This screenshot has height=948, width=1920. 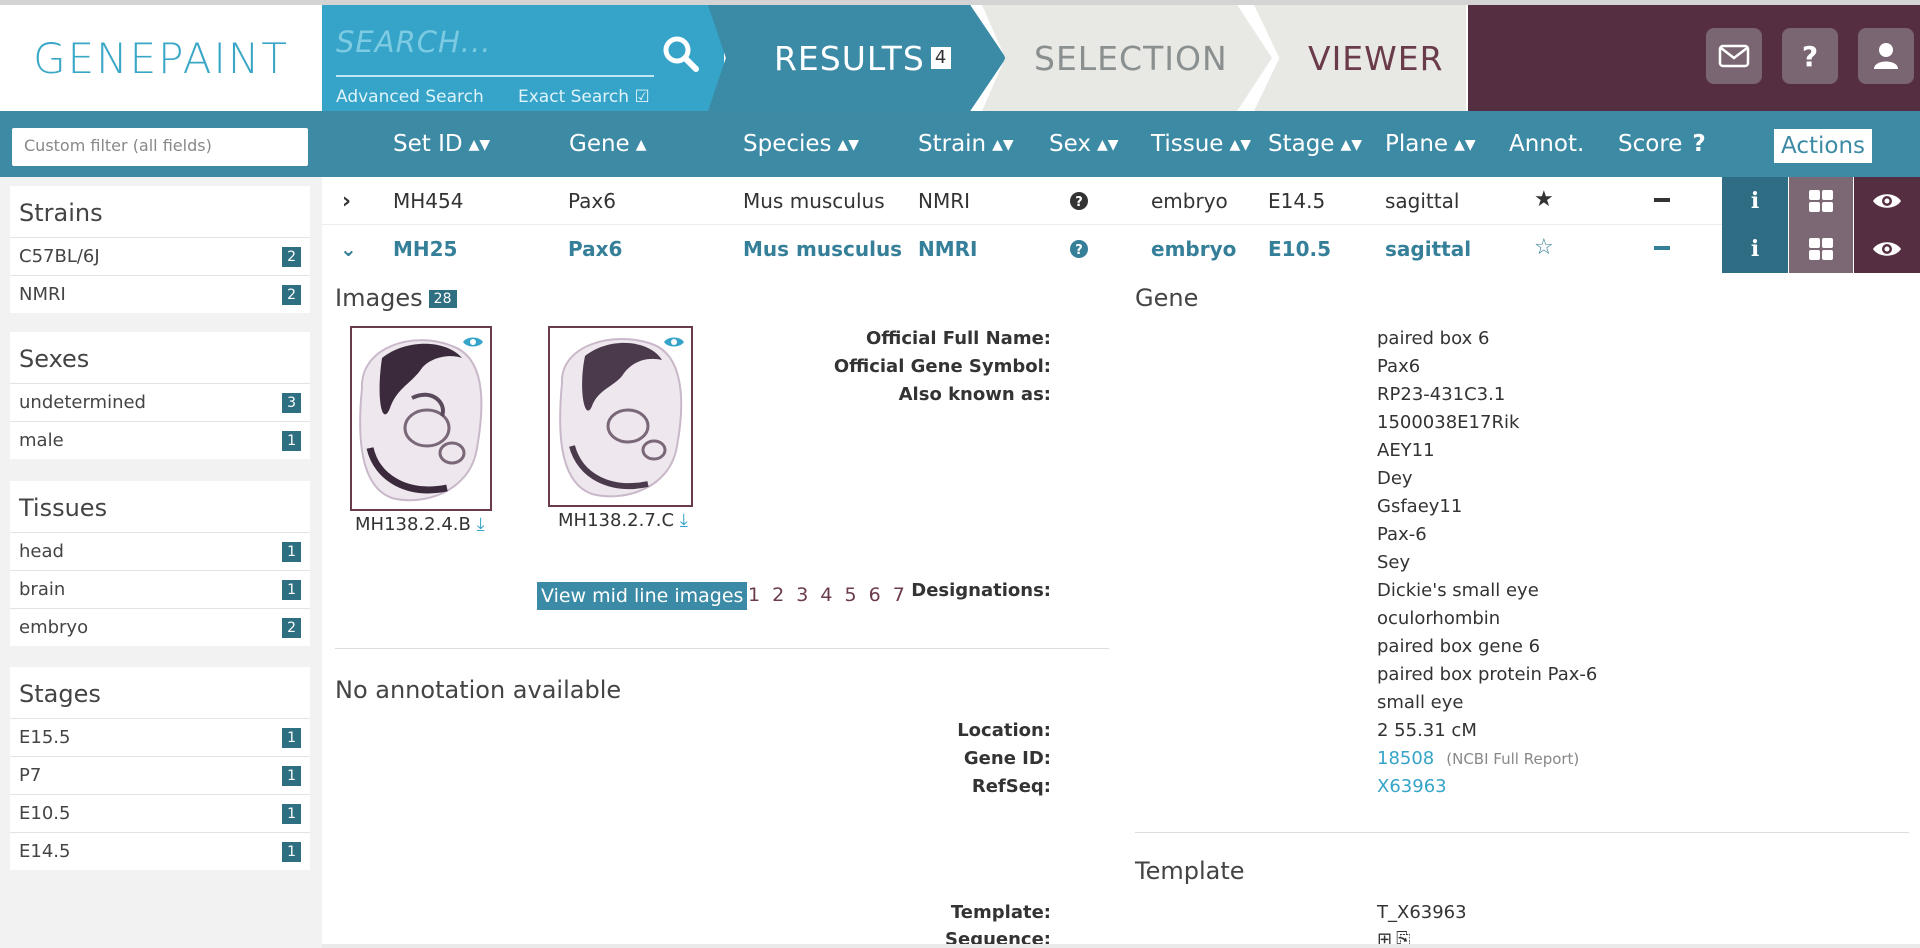 I want to click on score-dash, so click(x=1662, y=248).